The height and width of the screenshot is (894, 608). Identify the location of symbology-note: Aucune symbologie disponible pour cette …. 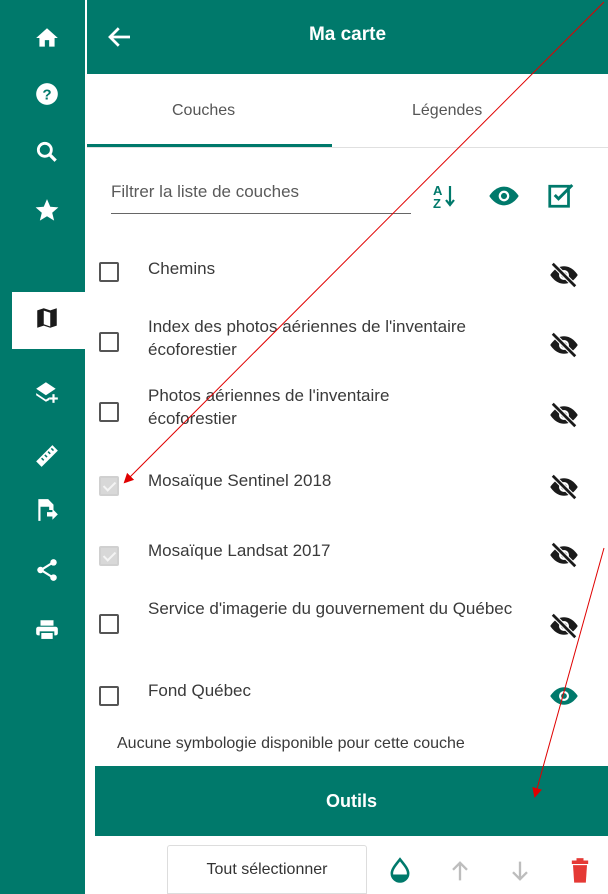
(291, 743).